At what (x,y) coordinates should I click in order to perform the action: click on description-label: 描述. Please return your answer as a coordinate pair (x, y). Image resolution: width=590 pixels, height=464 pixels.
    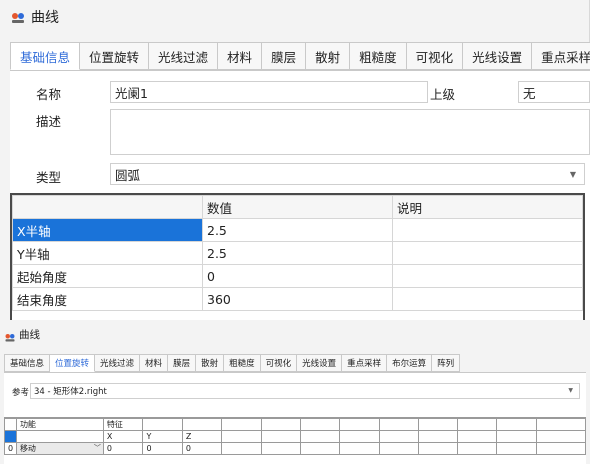
    Looking at the image, I should click on (49, 121).